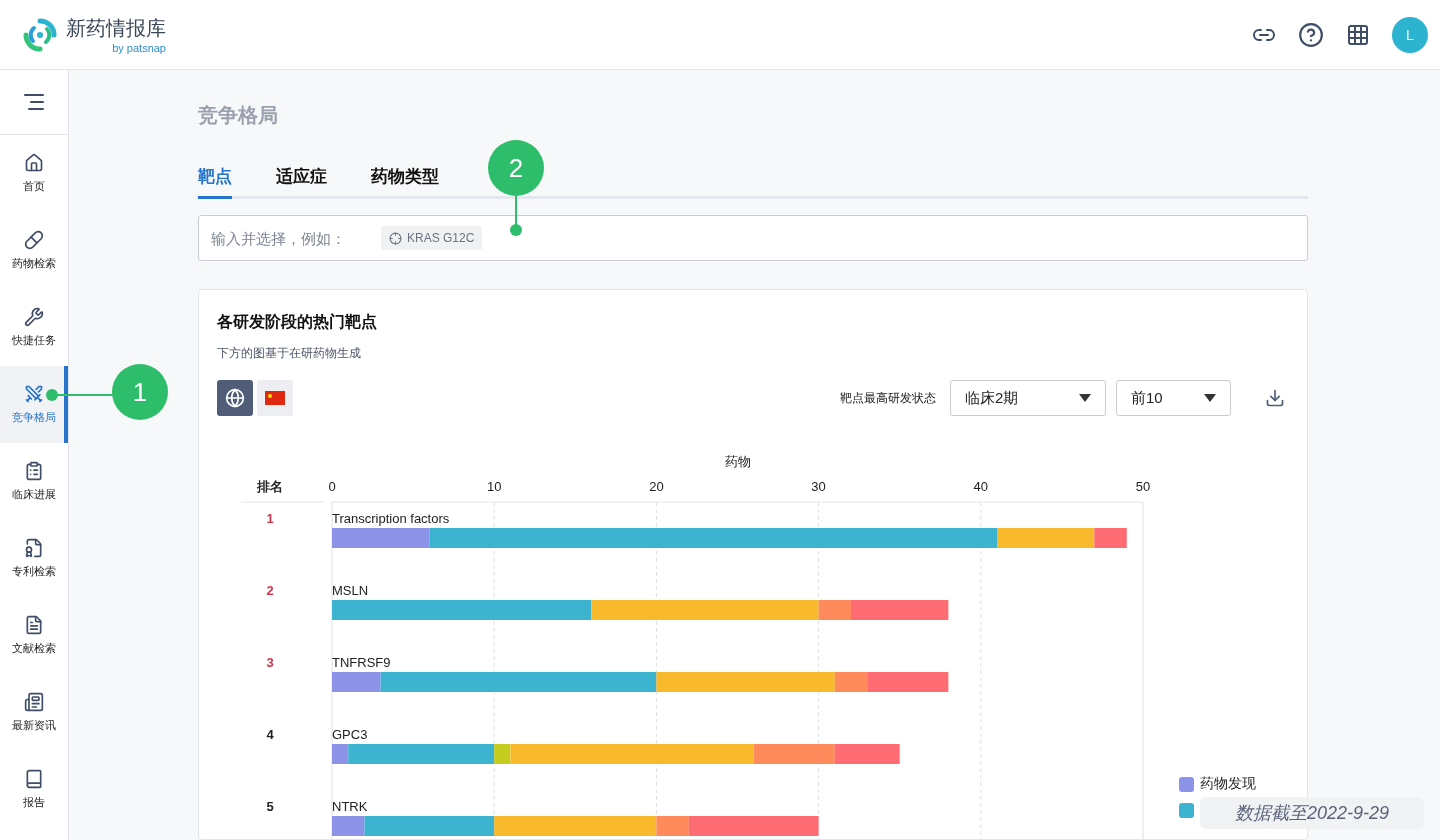 Image resolution: width=1440 pixels, height=840 pixels. I want to click on sidebar-item-label: 专利检索, so click(34, 571).